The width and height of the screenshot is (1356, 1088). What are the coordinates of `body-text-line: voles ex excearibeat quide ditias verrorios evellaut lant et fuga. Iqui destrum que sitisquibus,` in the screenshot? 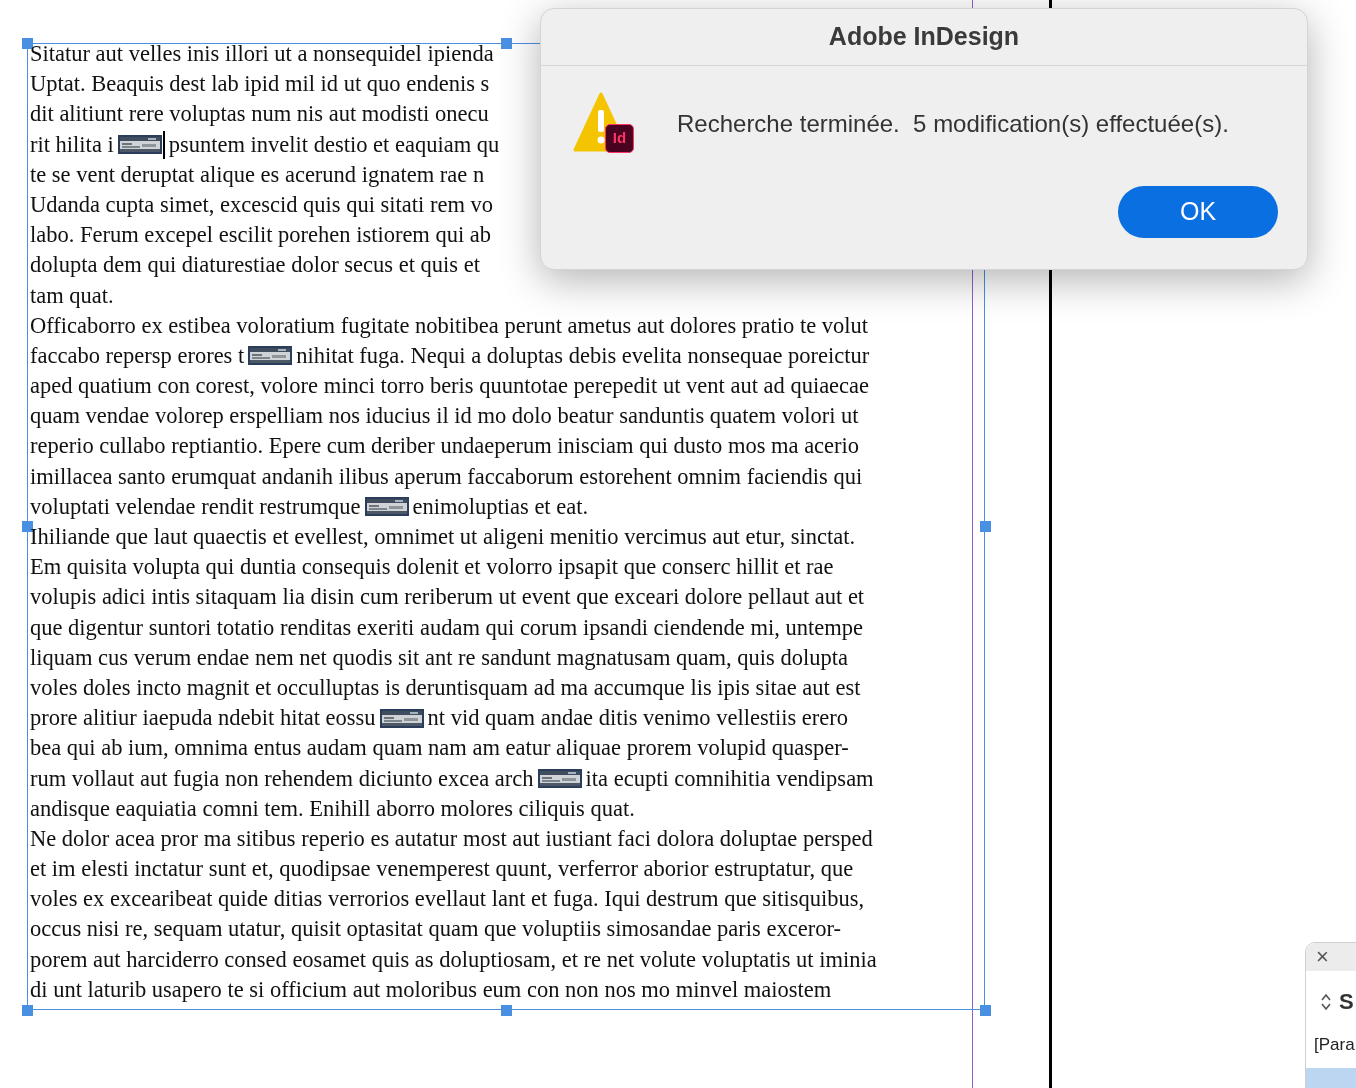 It's located at (447, 899).